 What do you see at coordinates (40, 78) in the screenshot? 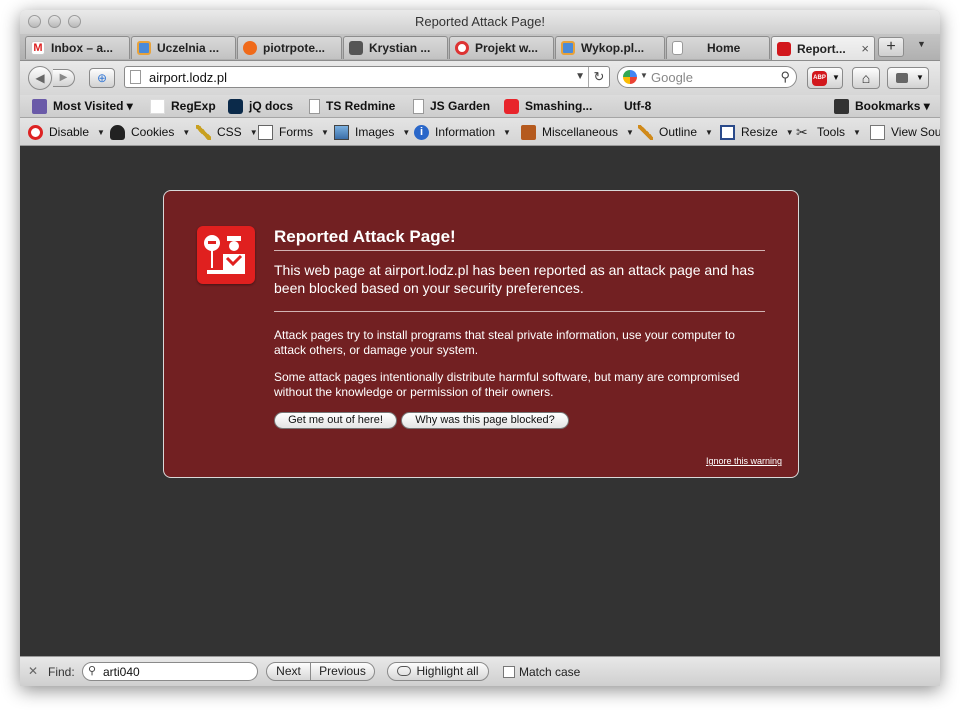
I see `back-button: ◀` at bounding box center [40, 78].